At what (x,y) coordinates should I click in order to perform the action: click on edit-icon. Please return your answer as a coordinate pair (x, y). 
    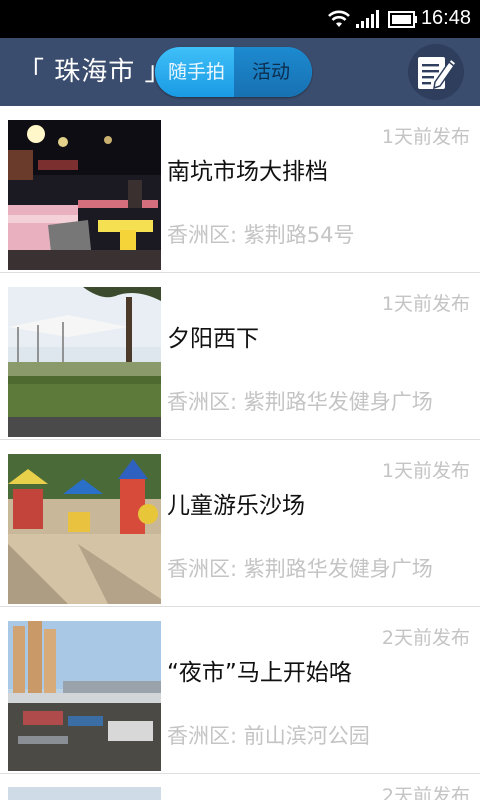
    Looking at the image, I should click on (438, 73).